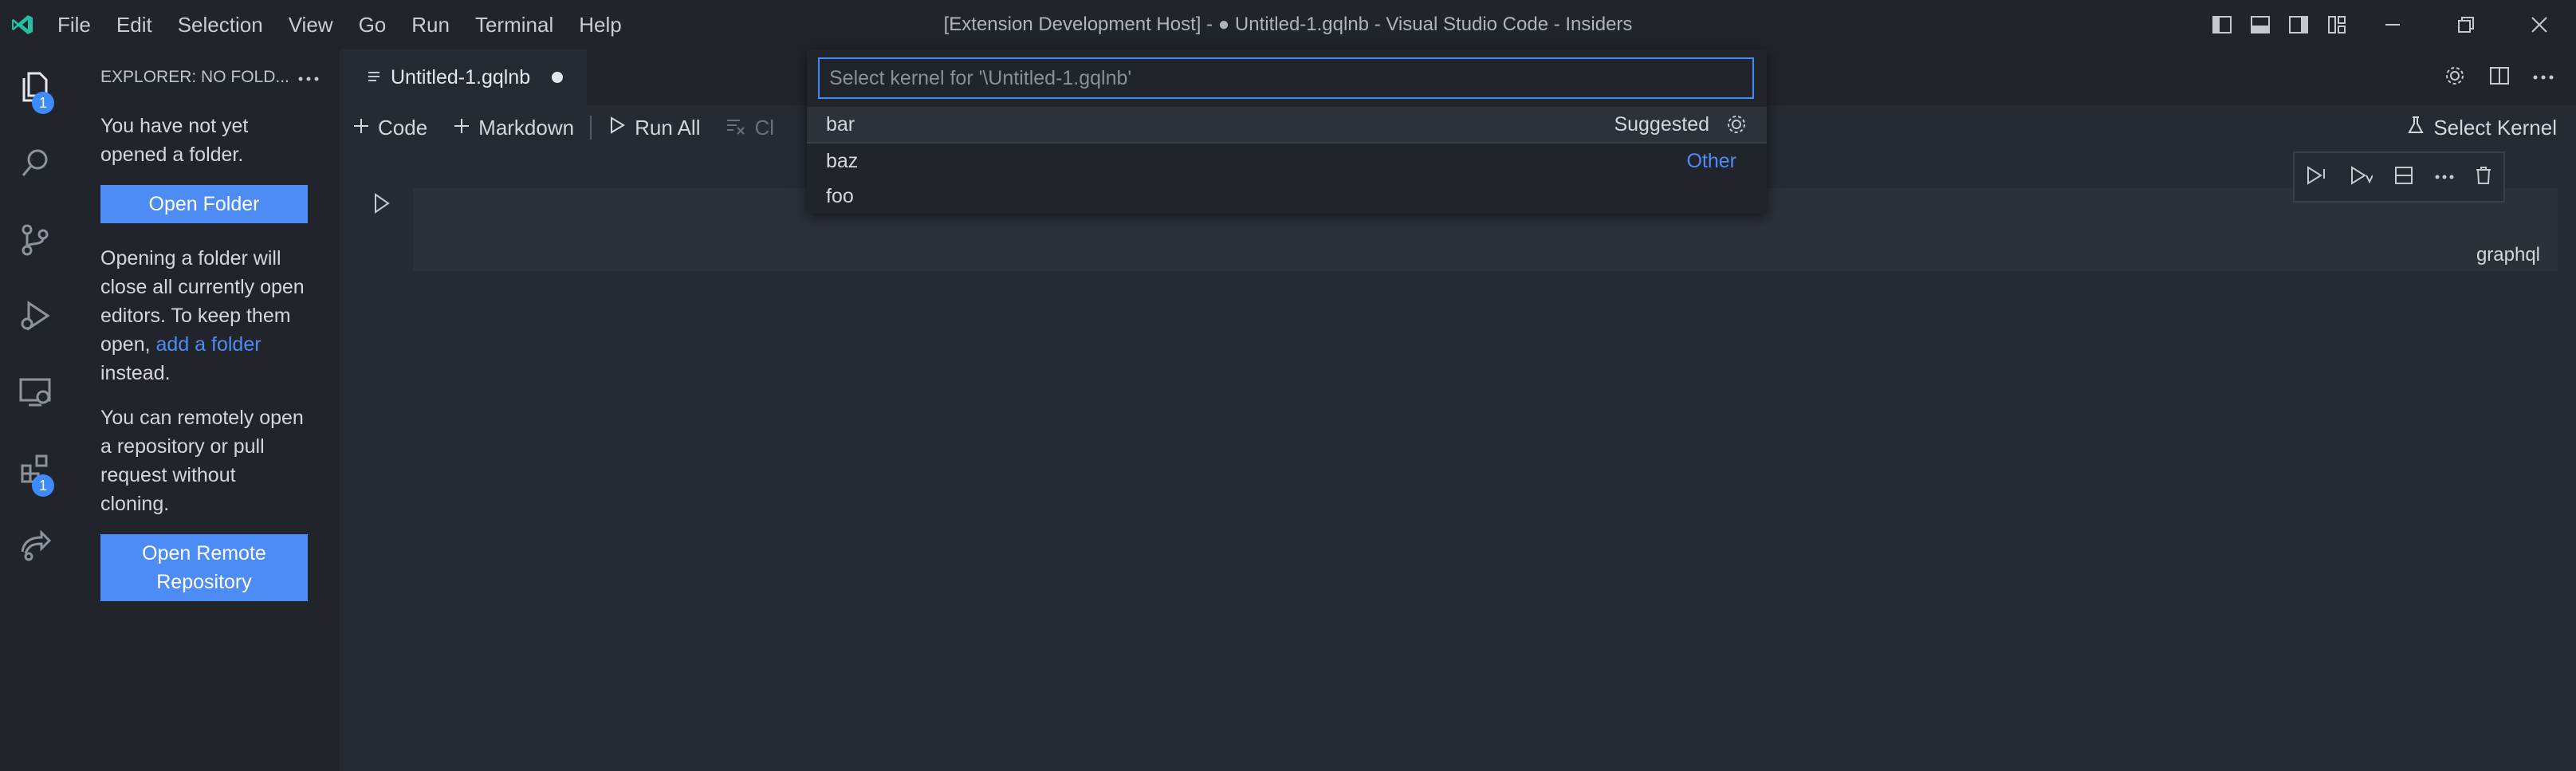 This screenshot has width=2576, height=771. Describe the element at coordinates (43, 103) in the screenshot. I see `explorer-badge: 1` at that location.